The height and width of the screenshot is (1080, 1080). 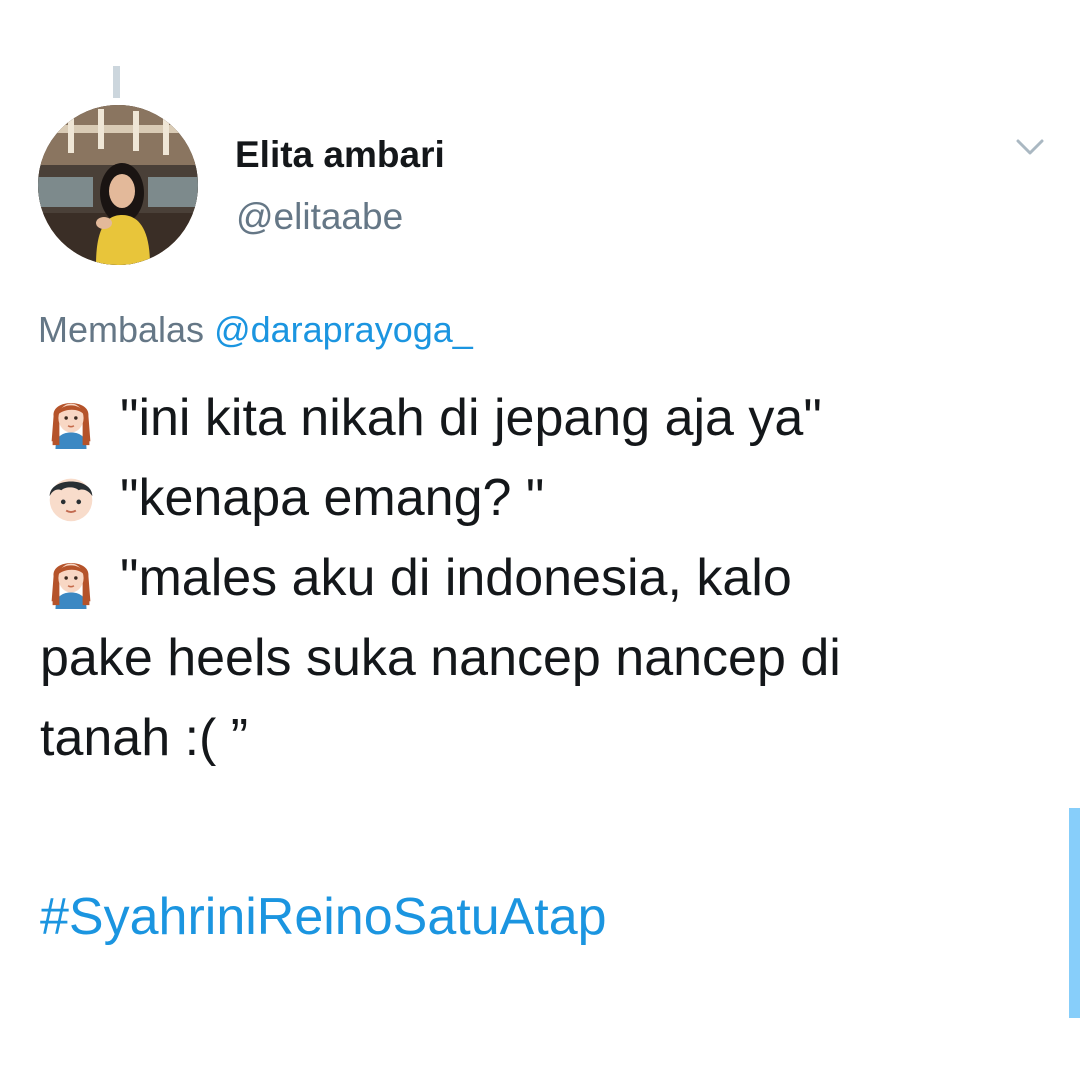 I want to click on scrollbar, so click(x=1074, y=913).